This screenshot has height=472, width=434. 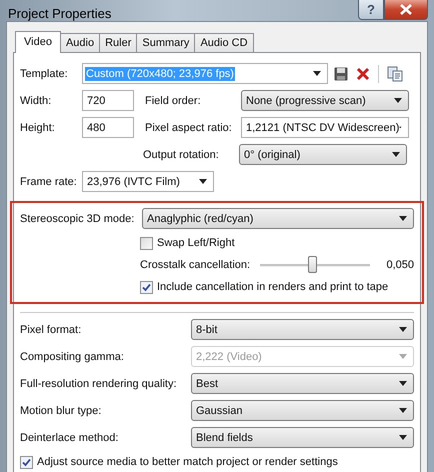 What do you see at coordinates (80, 42) in the screenshot?
I see `tab: Audio` at bounding box center [80, 42].